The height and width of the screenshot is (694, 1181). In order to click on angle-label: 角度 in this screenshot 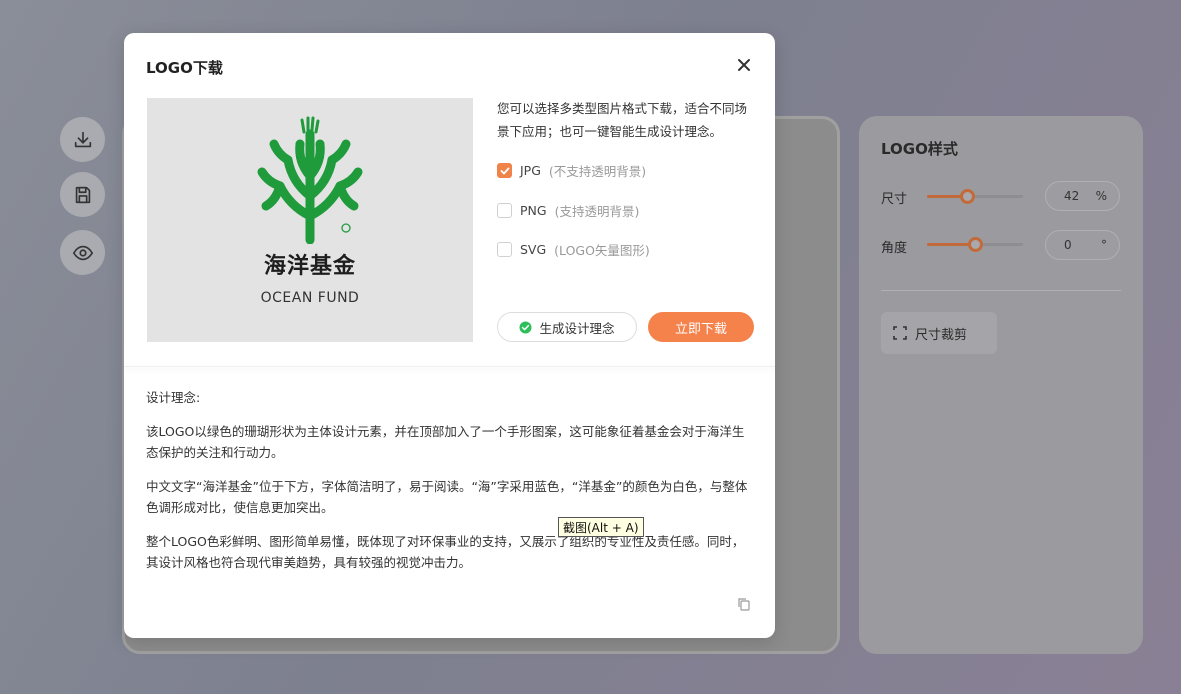, I will do `click(894, 248)`.